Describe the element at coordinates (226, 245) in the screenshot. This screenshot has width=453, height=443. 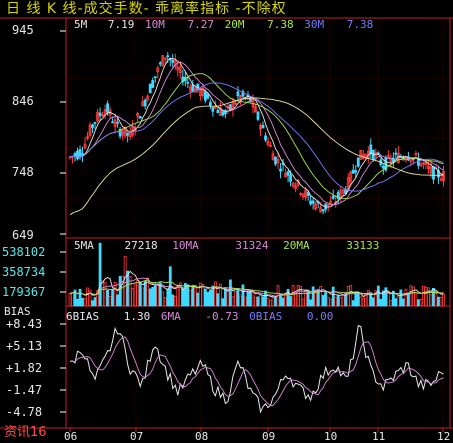
I see `volume-ma-legend: 5MA 27218 10MA 31324 20MA 33133` at that location.